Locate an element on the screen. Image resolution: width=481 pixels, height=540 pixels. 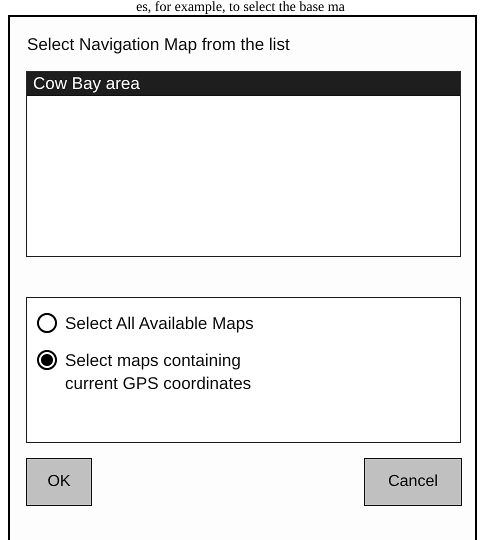
dialog-title: Select Navigation Map from the list is located at coordinates (159, 45).